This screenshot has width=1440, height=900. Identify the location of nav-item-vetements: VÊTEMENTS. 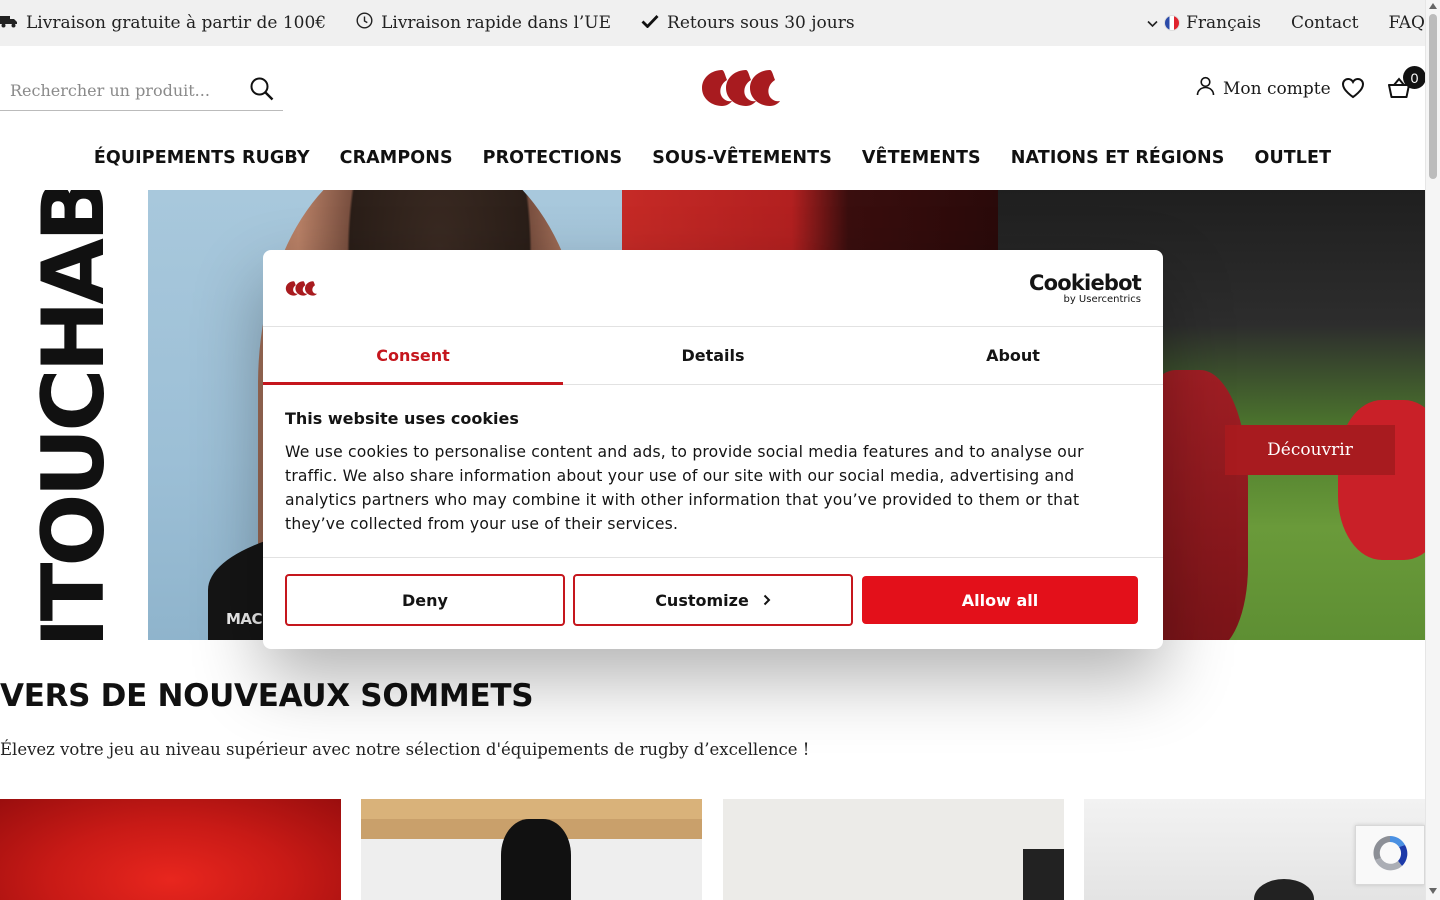
(921, 158).